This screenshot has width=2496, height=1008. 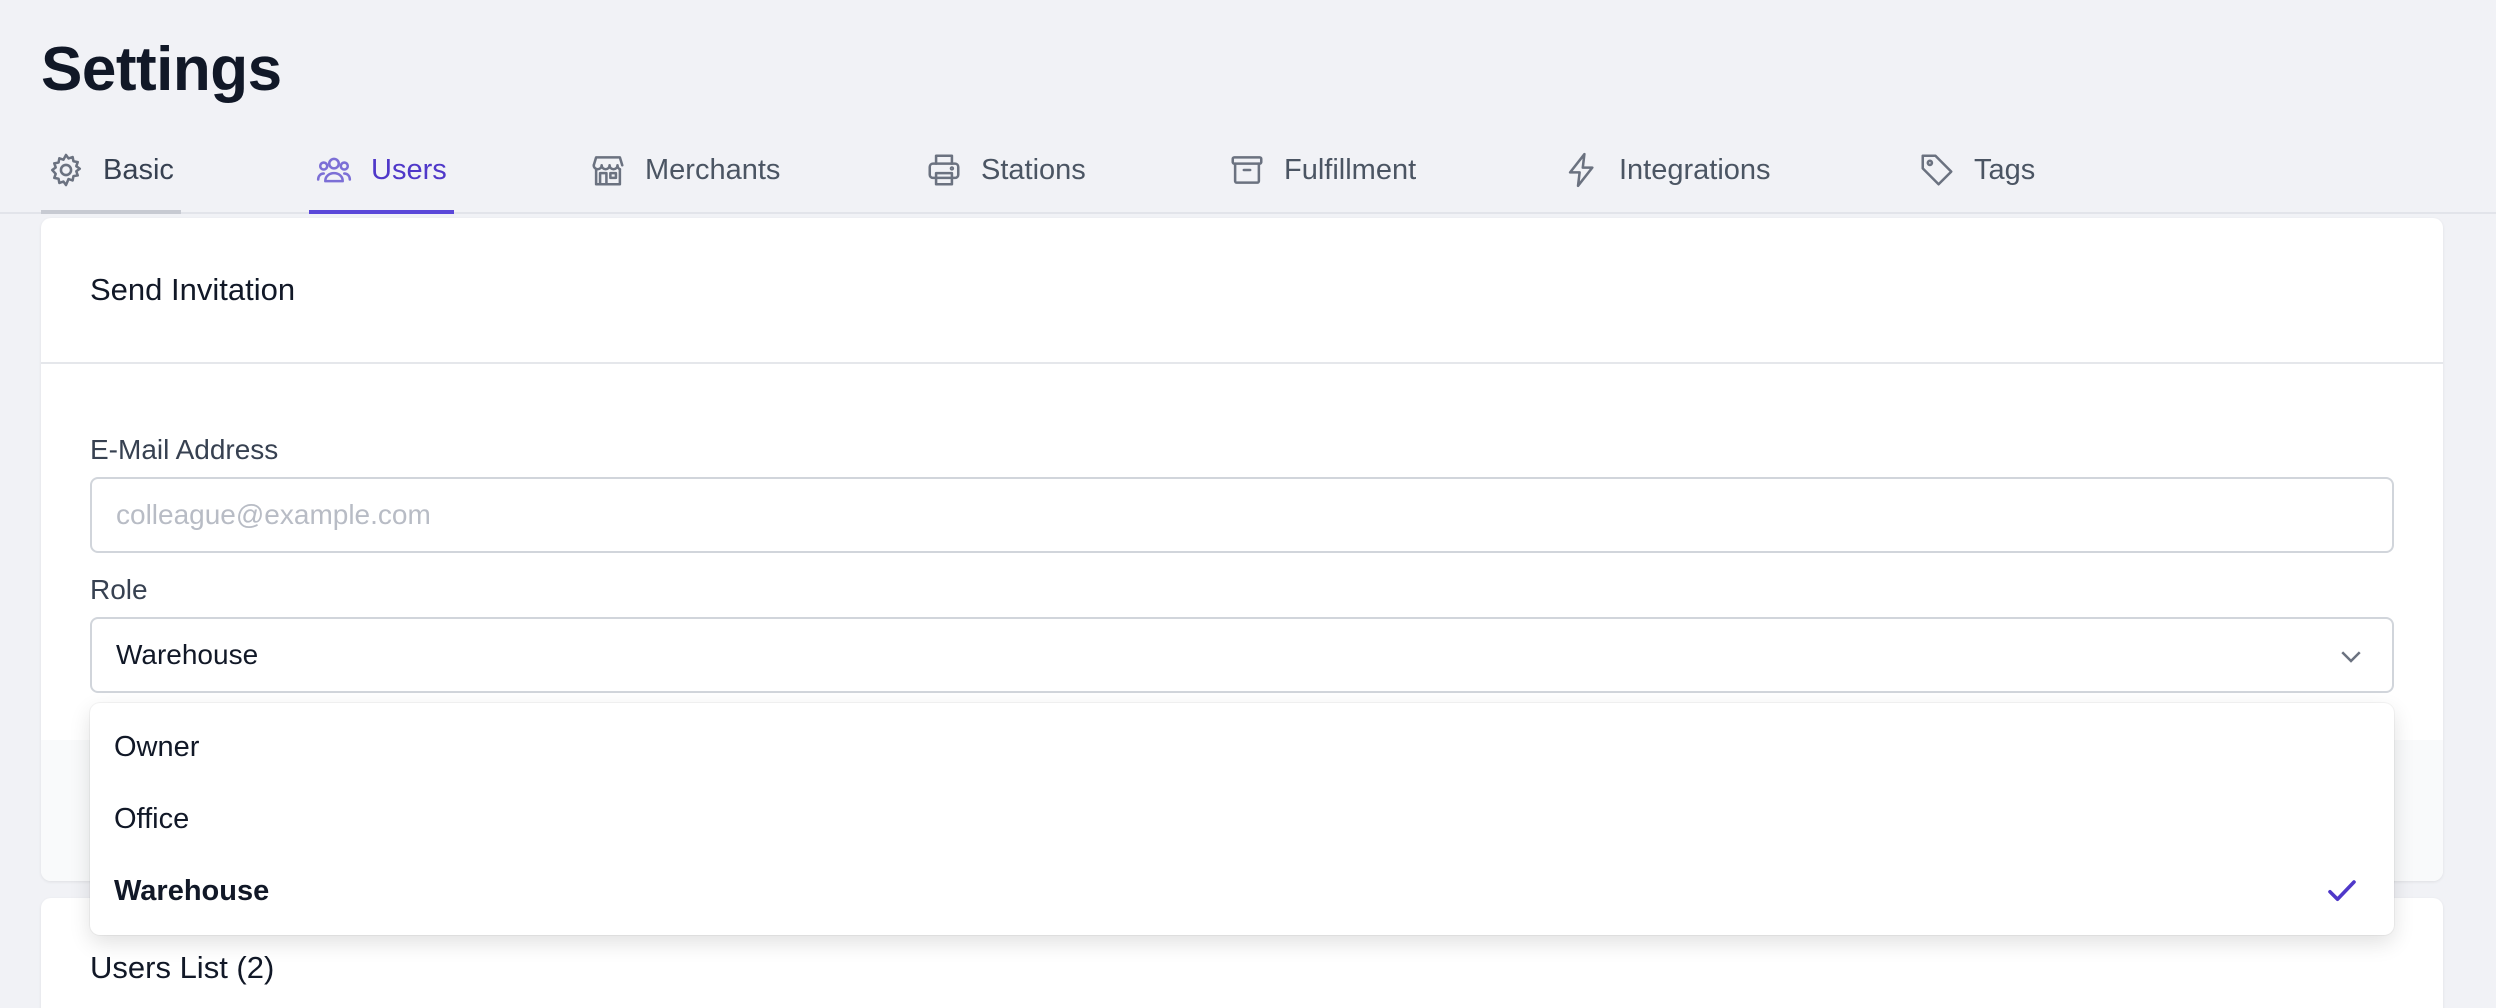 What do you see at coordinates (1695, 169) in the screenshot?
I see `tab-label: Integrations` at bounding box center [1695, 169].